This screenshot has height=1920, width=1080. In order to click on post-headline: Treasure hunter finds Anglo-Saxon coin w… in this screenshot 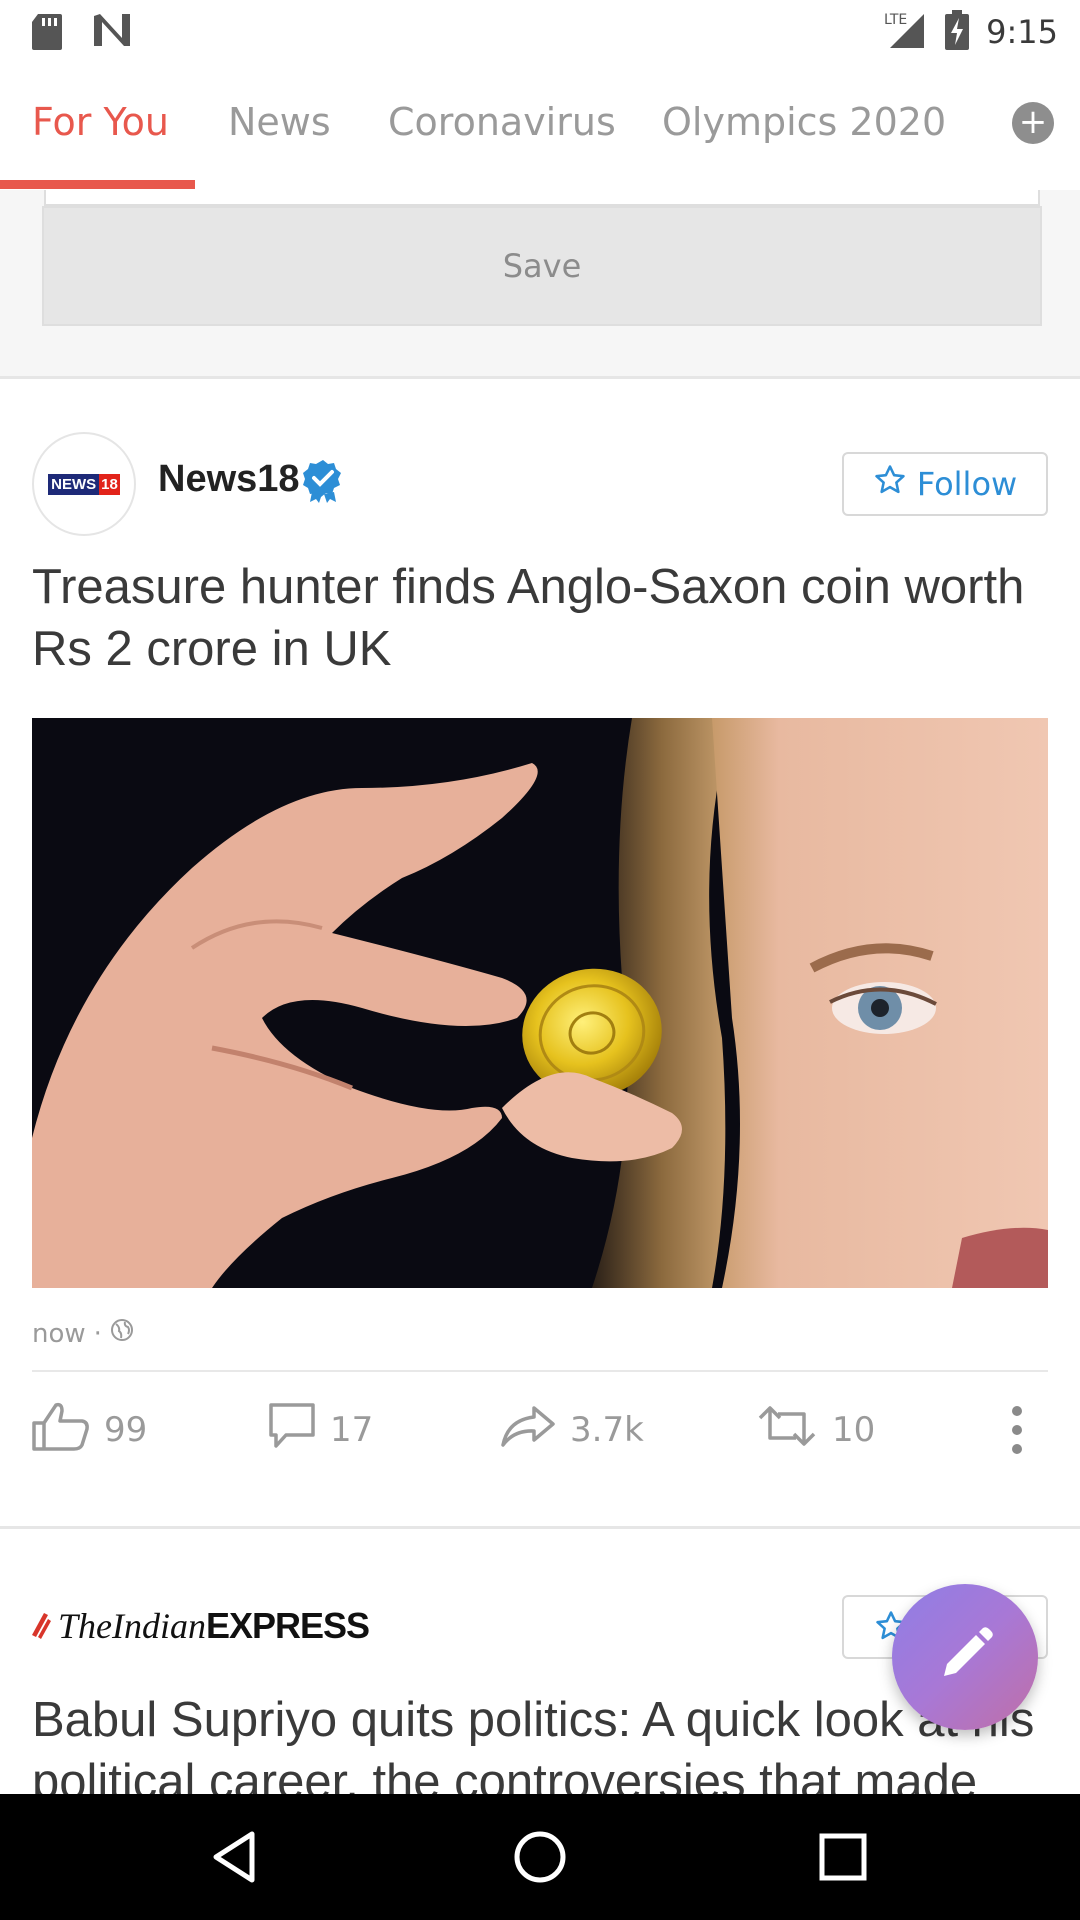, I will do `click(542, 618)`.